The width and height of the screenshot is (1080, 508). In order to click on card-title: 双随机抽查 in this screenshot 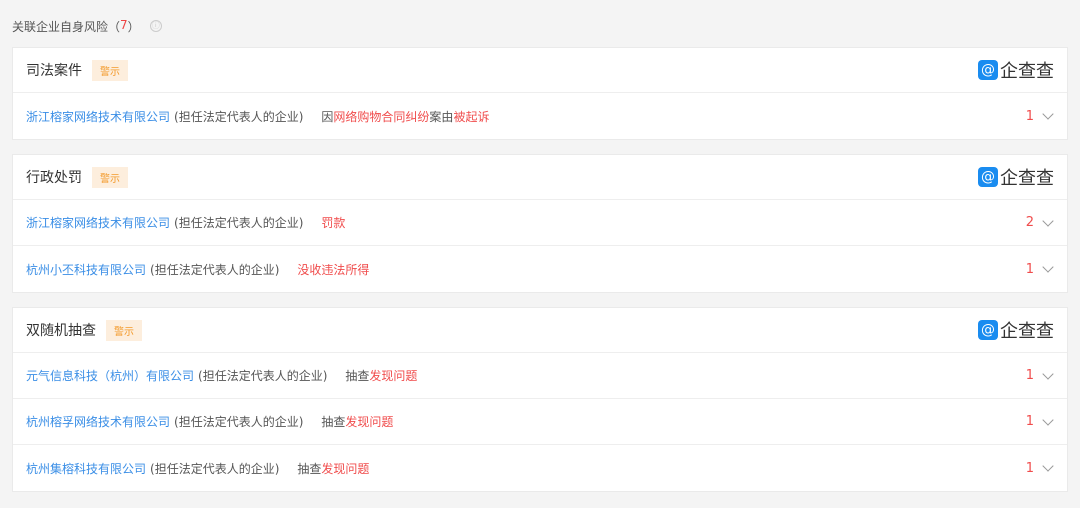, I will do `click(61, 331)`.